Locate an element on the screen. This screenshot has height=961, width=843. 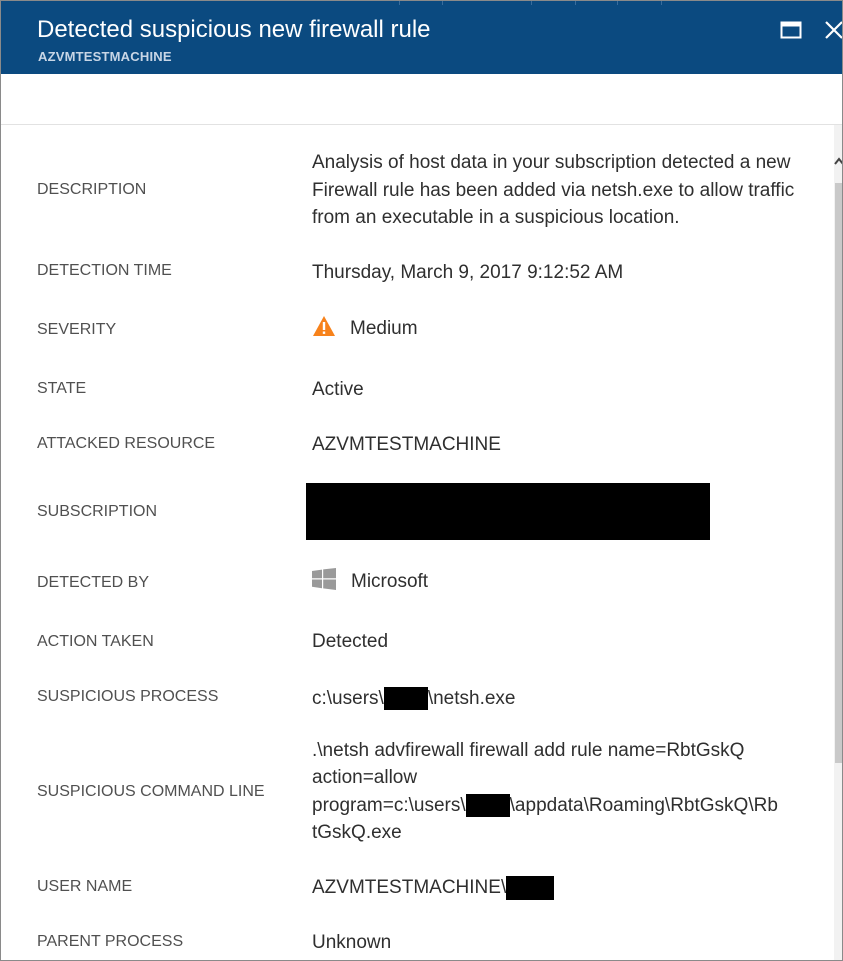
command-line-line-2: action=allow is located at coordinates (365, 777).